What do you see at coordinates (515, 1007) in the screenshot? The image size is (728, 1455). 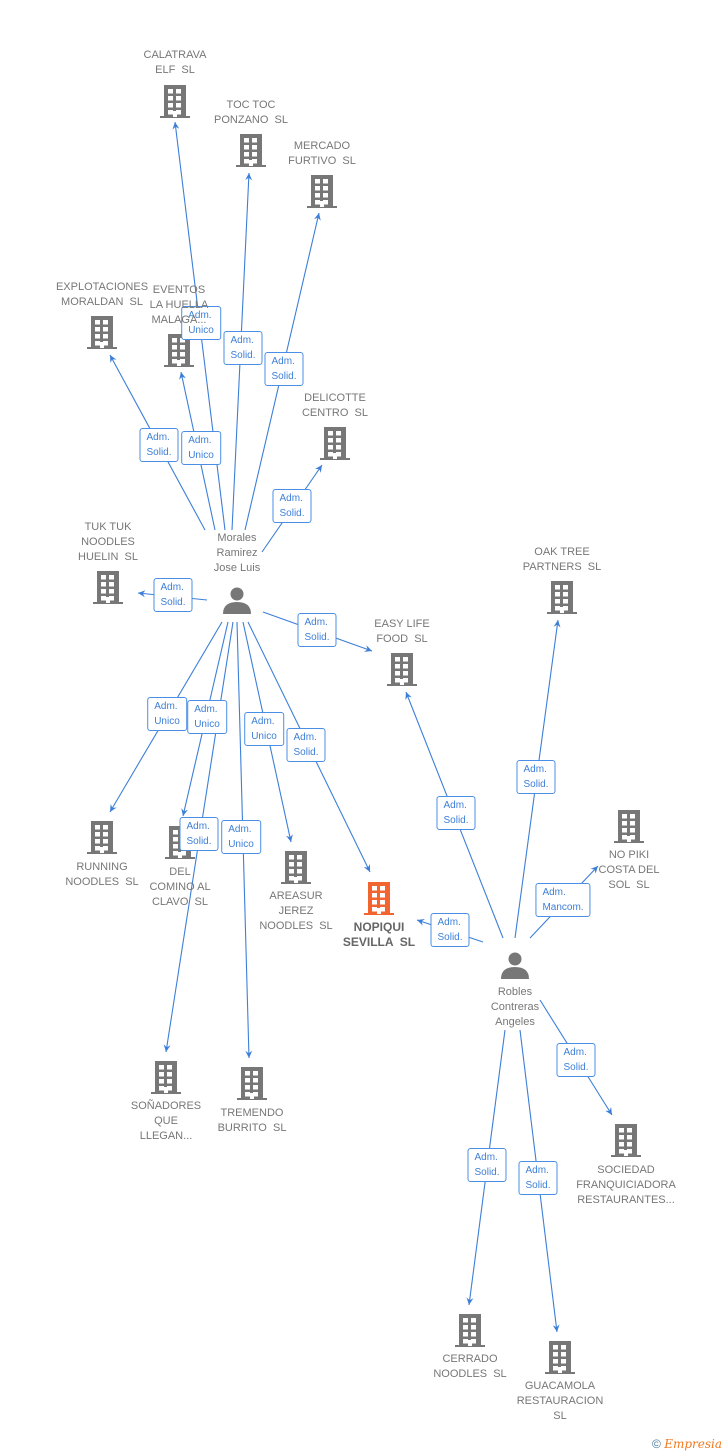 I see `node-label-robles: Robles Contreras Angeles` at bounding box center [515, 1007].